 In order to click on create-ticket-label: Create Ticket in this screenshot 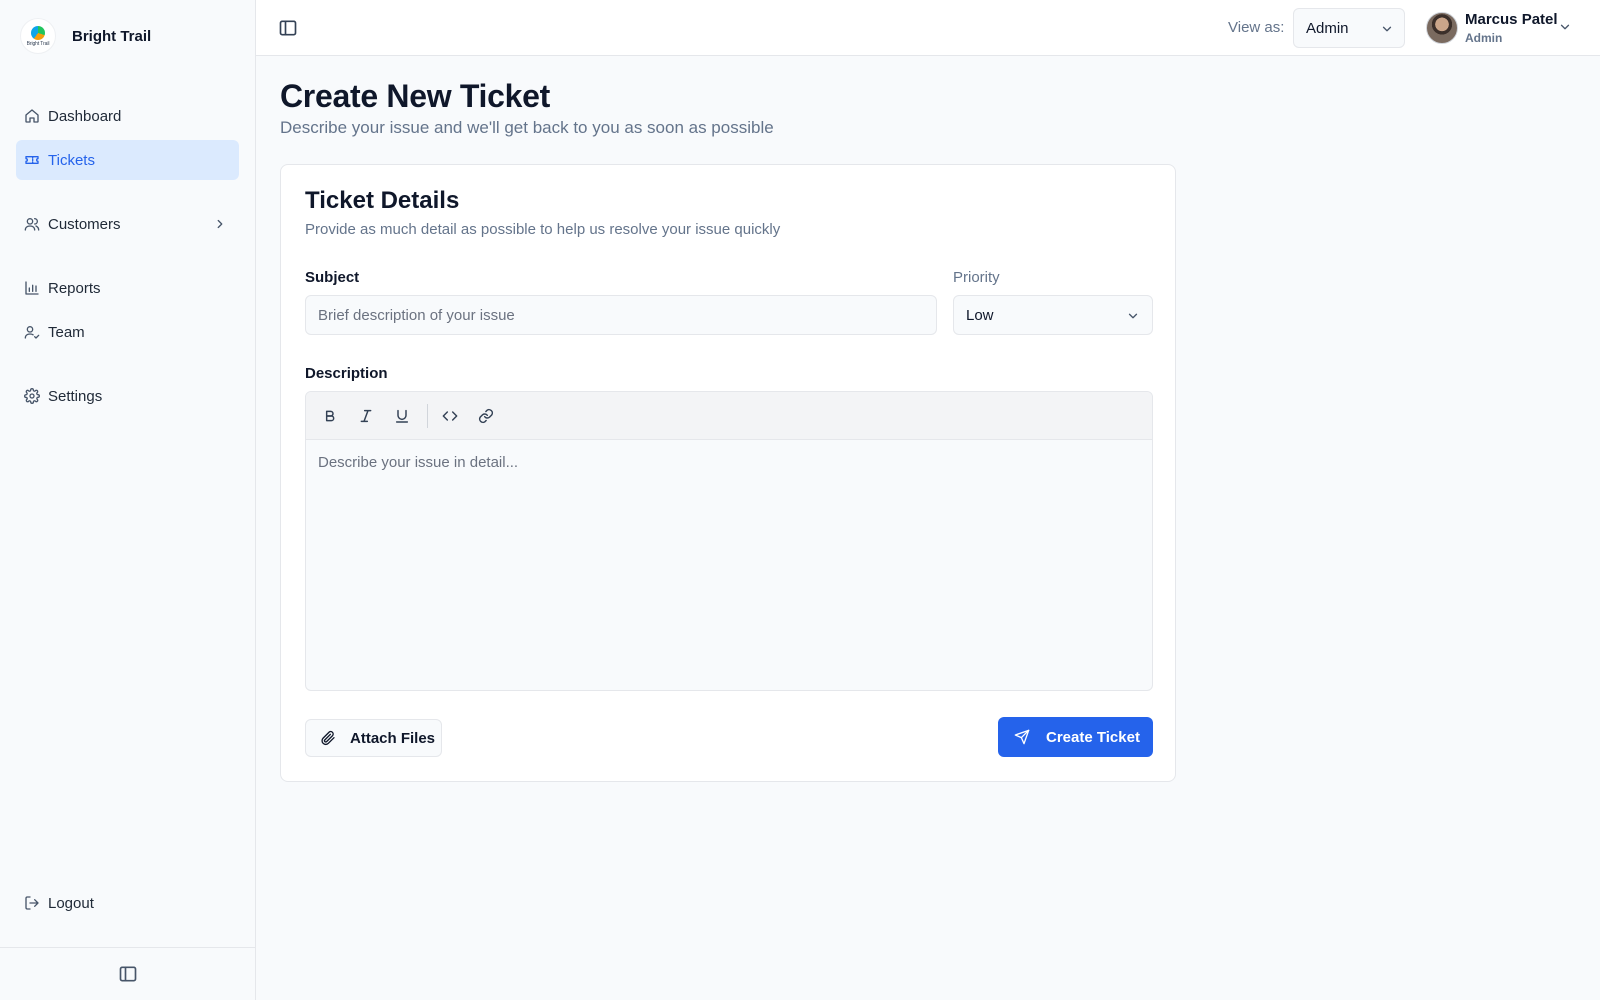, I will do `click(1093, 737)`.